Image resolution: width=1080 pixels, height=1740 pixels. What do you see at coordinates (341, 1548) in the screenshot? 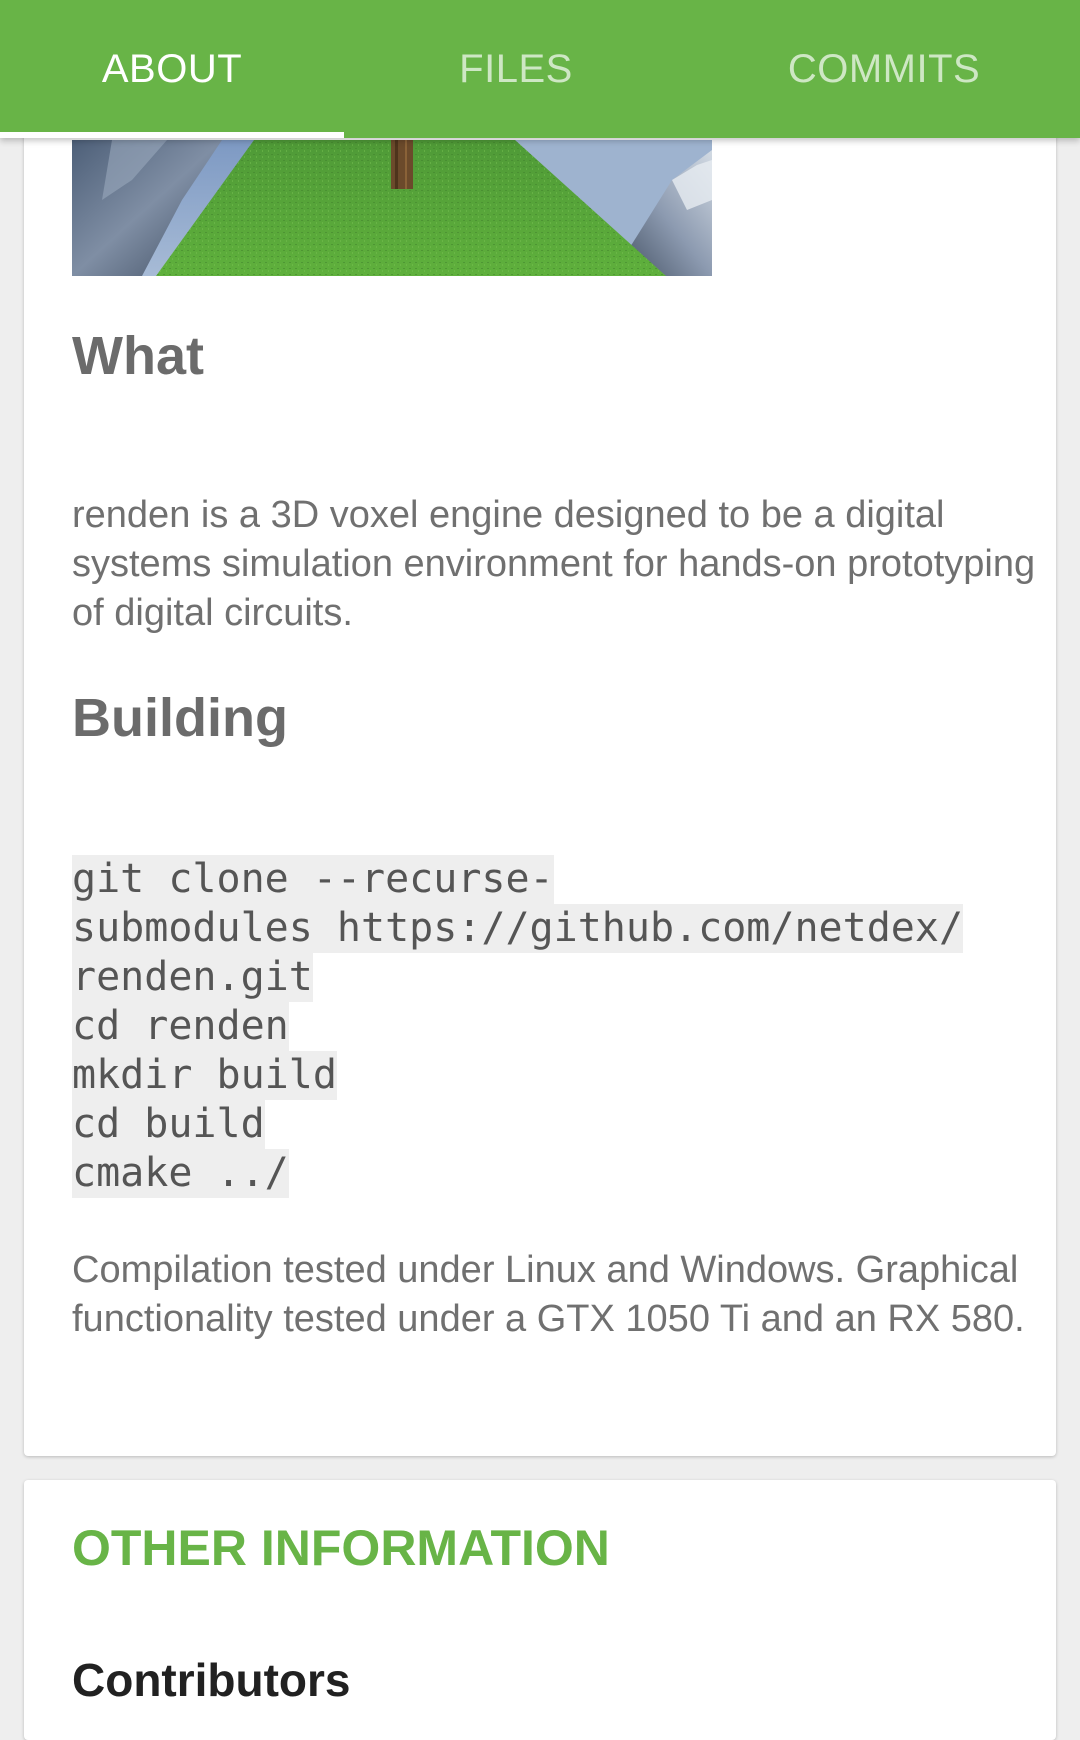
I see `other-information-title: OTHER INFORMATION` at bounding box center [341, 1548].